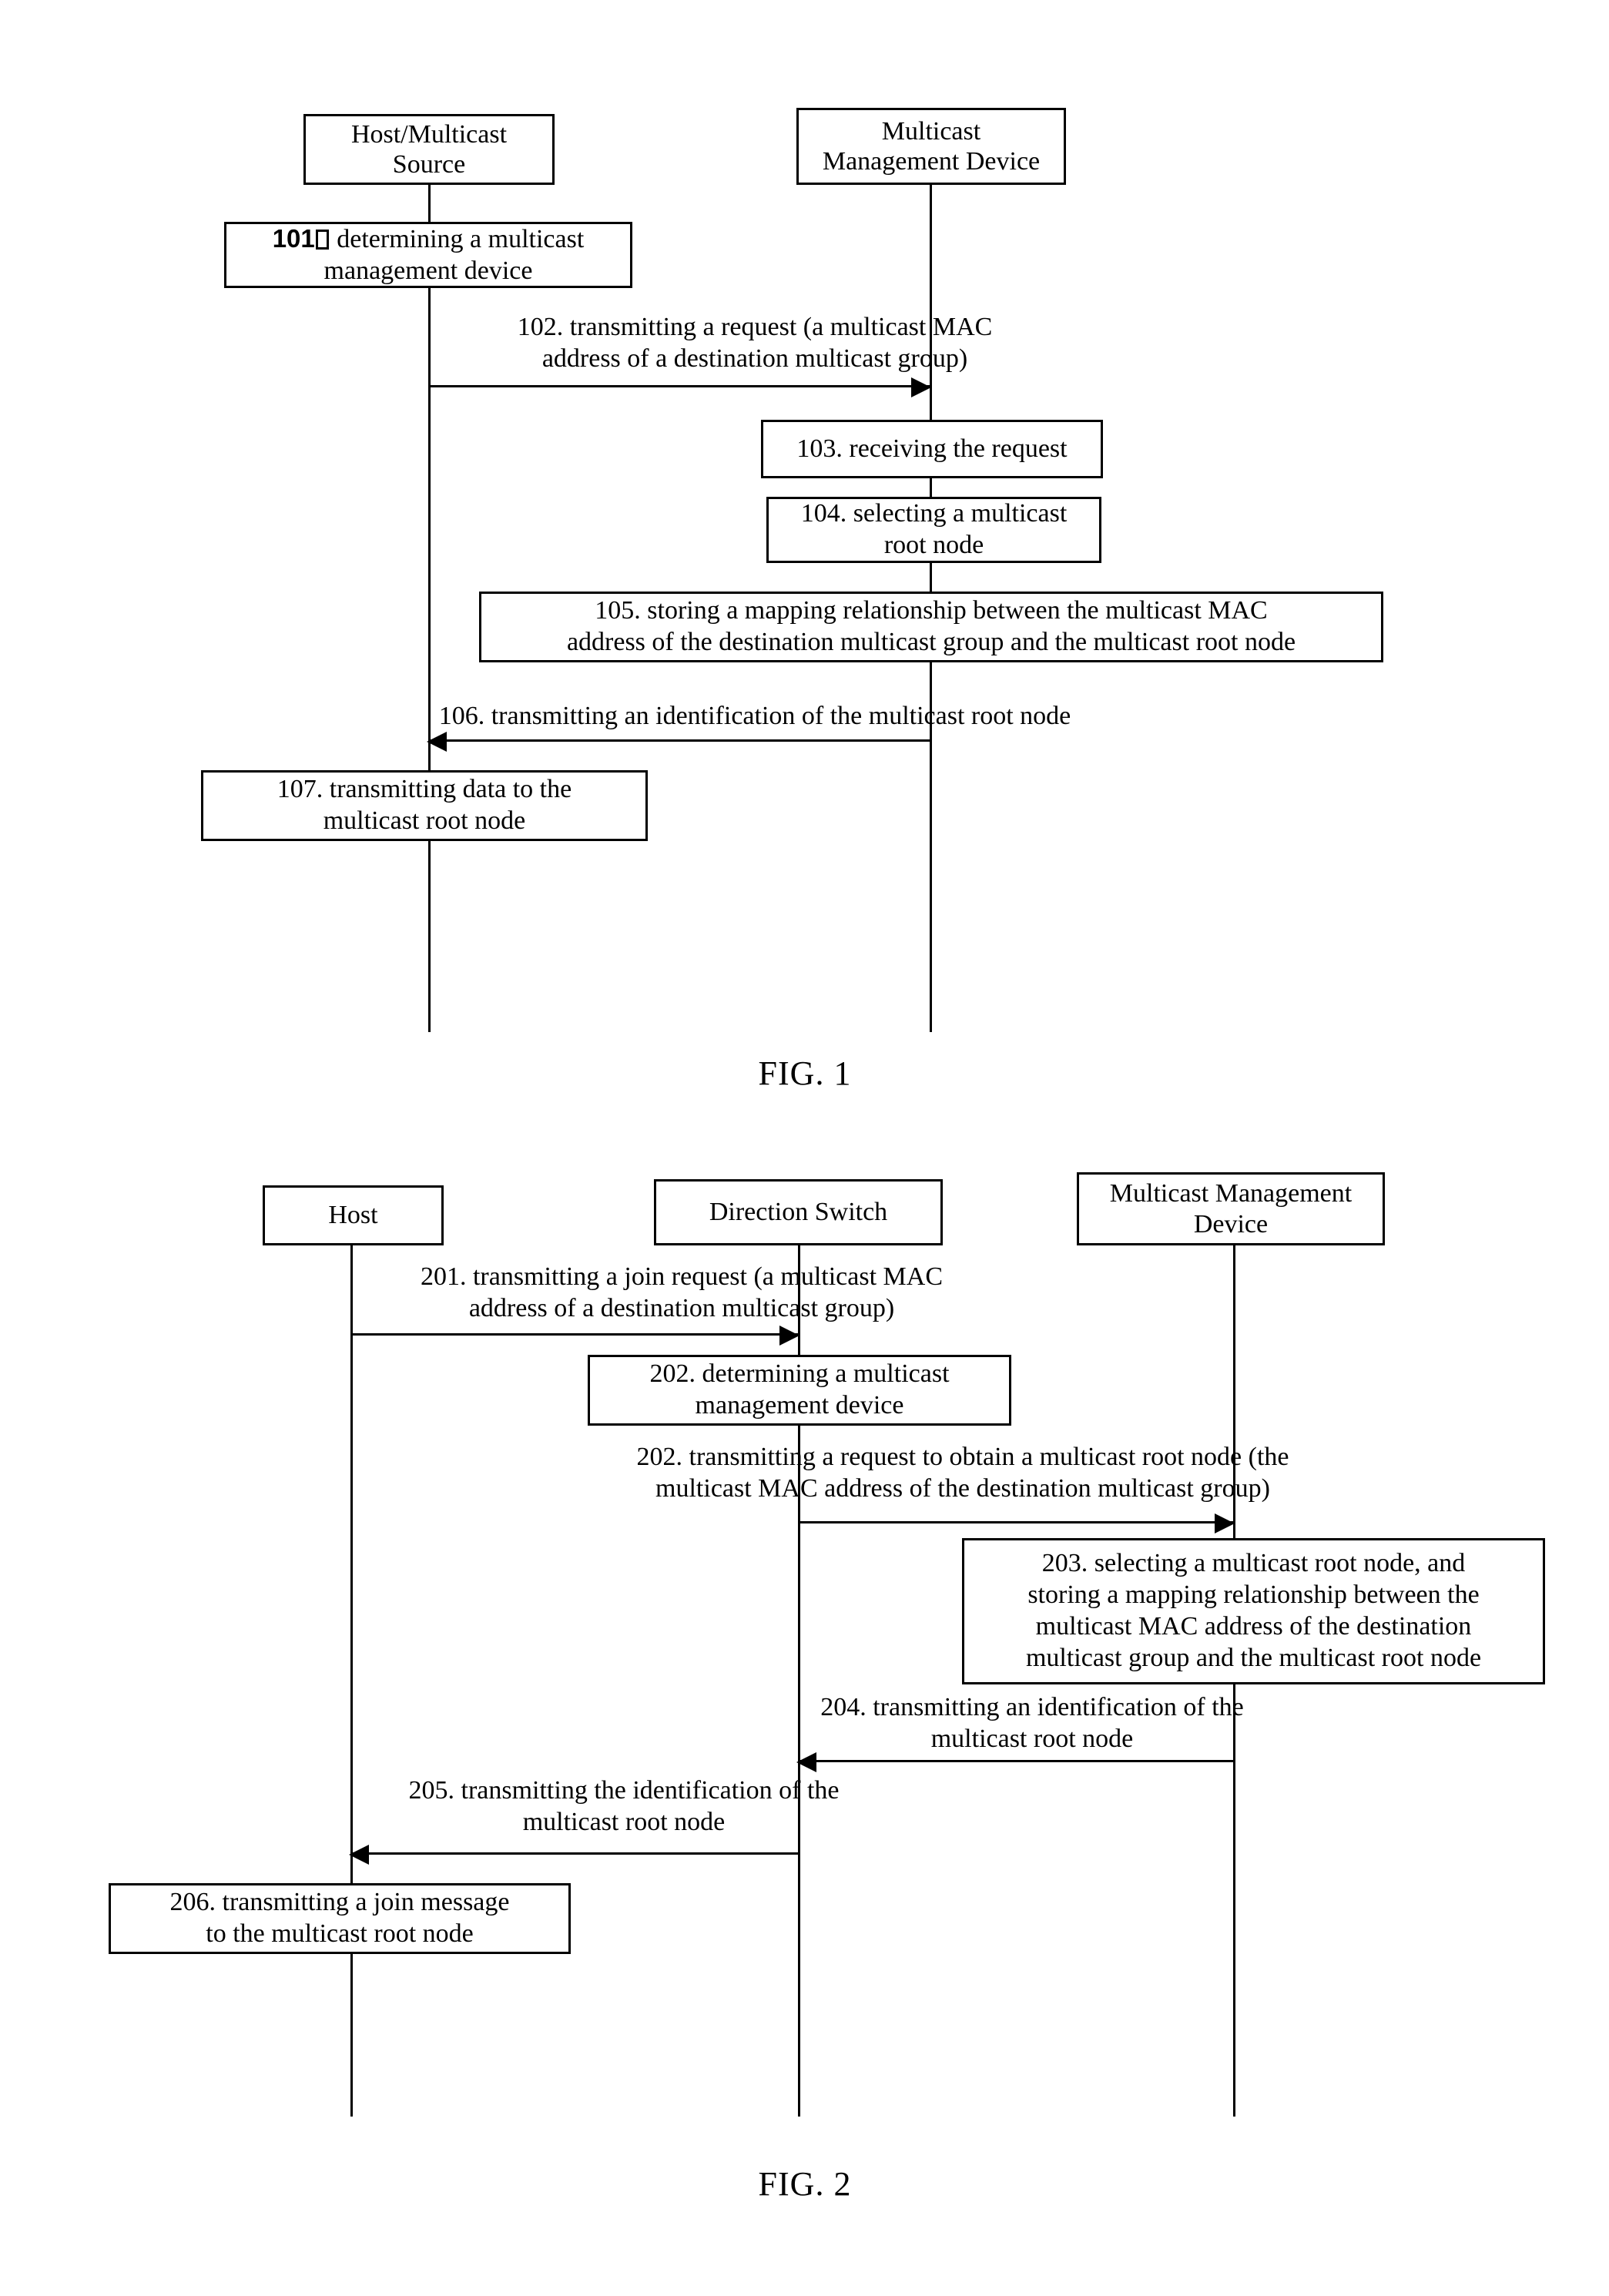 The height and width of the screenshot is (2296, 1609). I want to click on actor-direction-switch: Direction Switch, so click(798, 1212).